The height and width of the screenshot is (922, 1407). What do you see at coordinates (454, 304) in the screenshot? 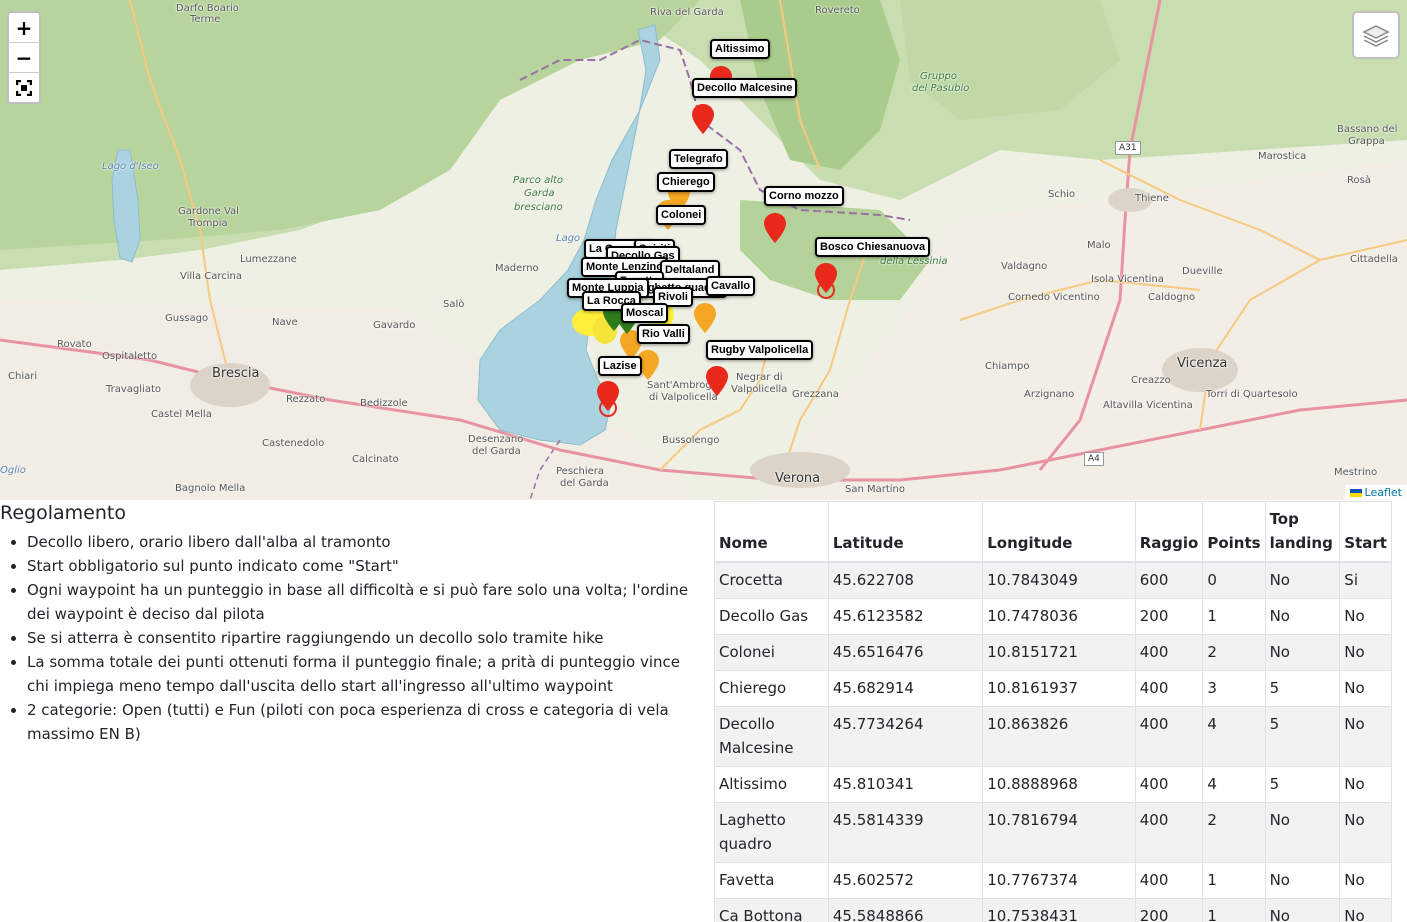
I see `place-label: Salò` at bounding box center [454, 304].